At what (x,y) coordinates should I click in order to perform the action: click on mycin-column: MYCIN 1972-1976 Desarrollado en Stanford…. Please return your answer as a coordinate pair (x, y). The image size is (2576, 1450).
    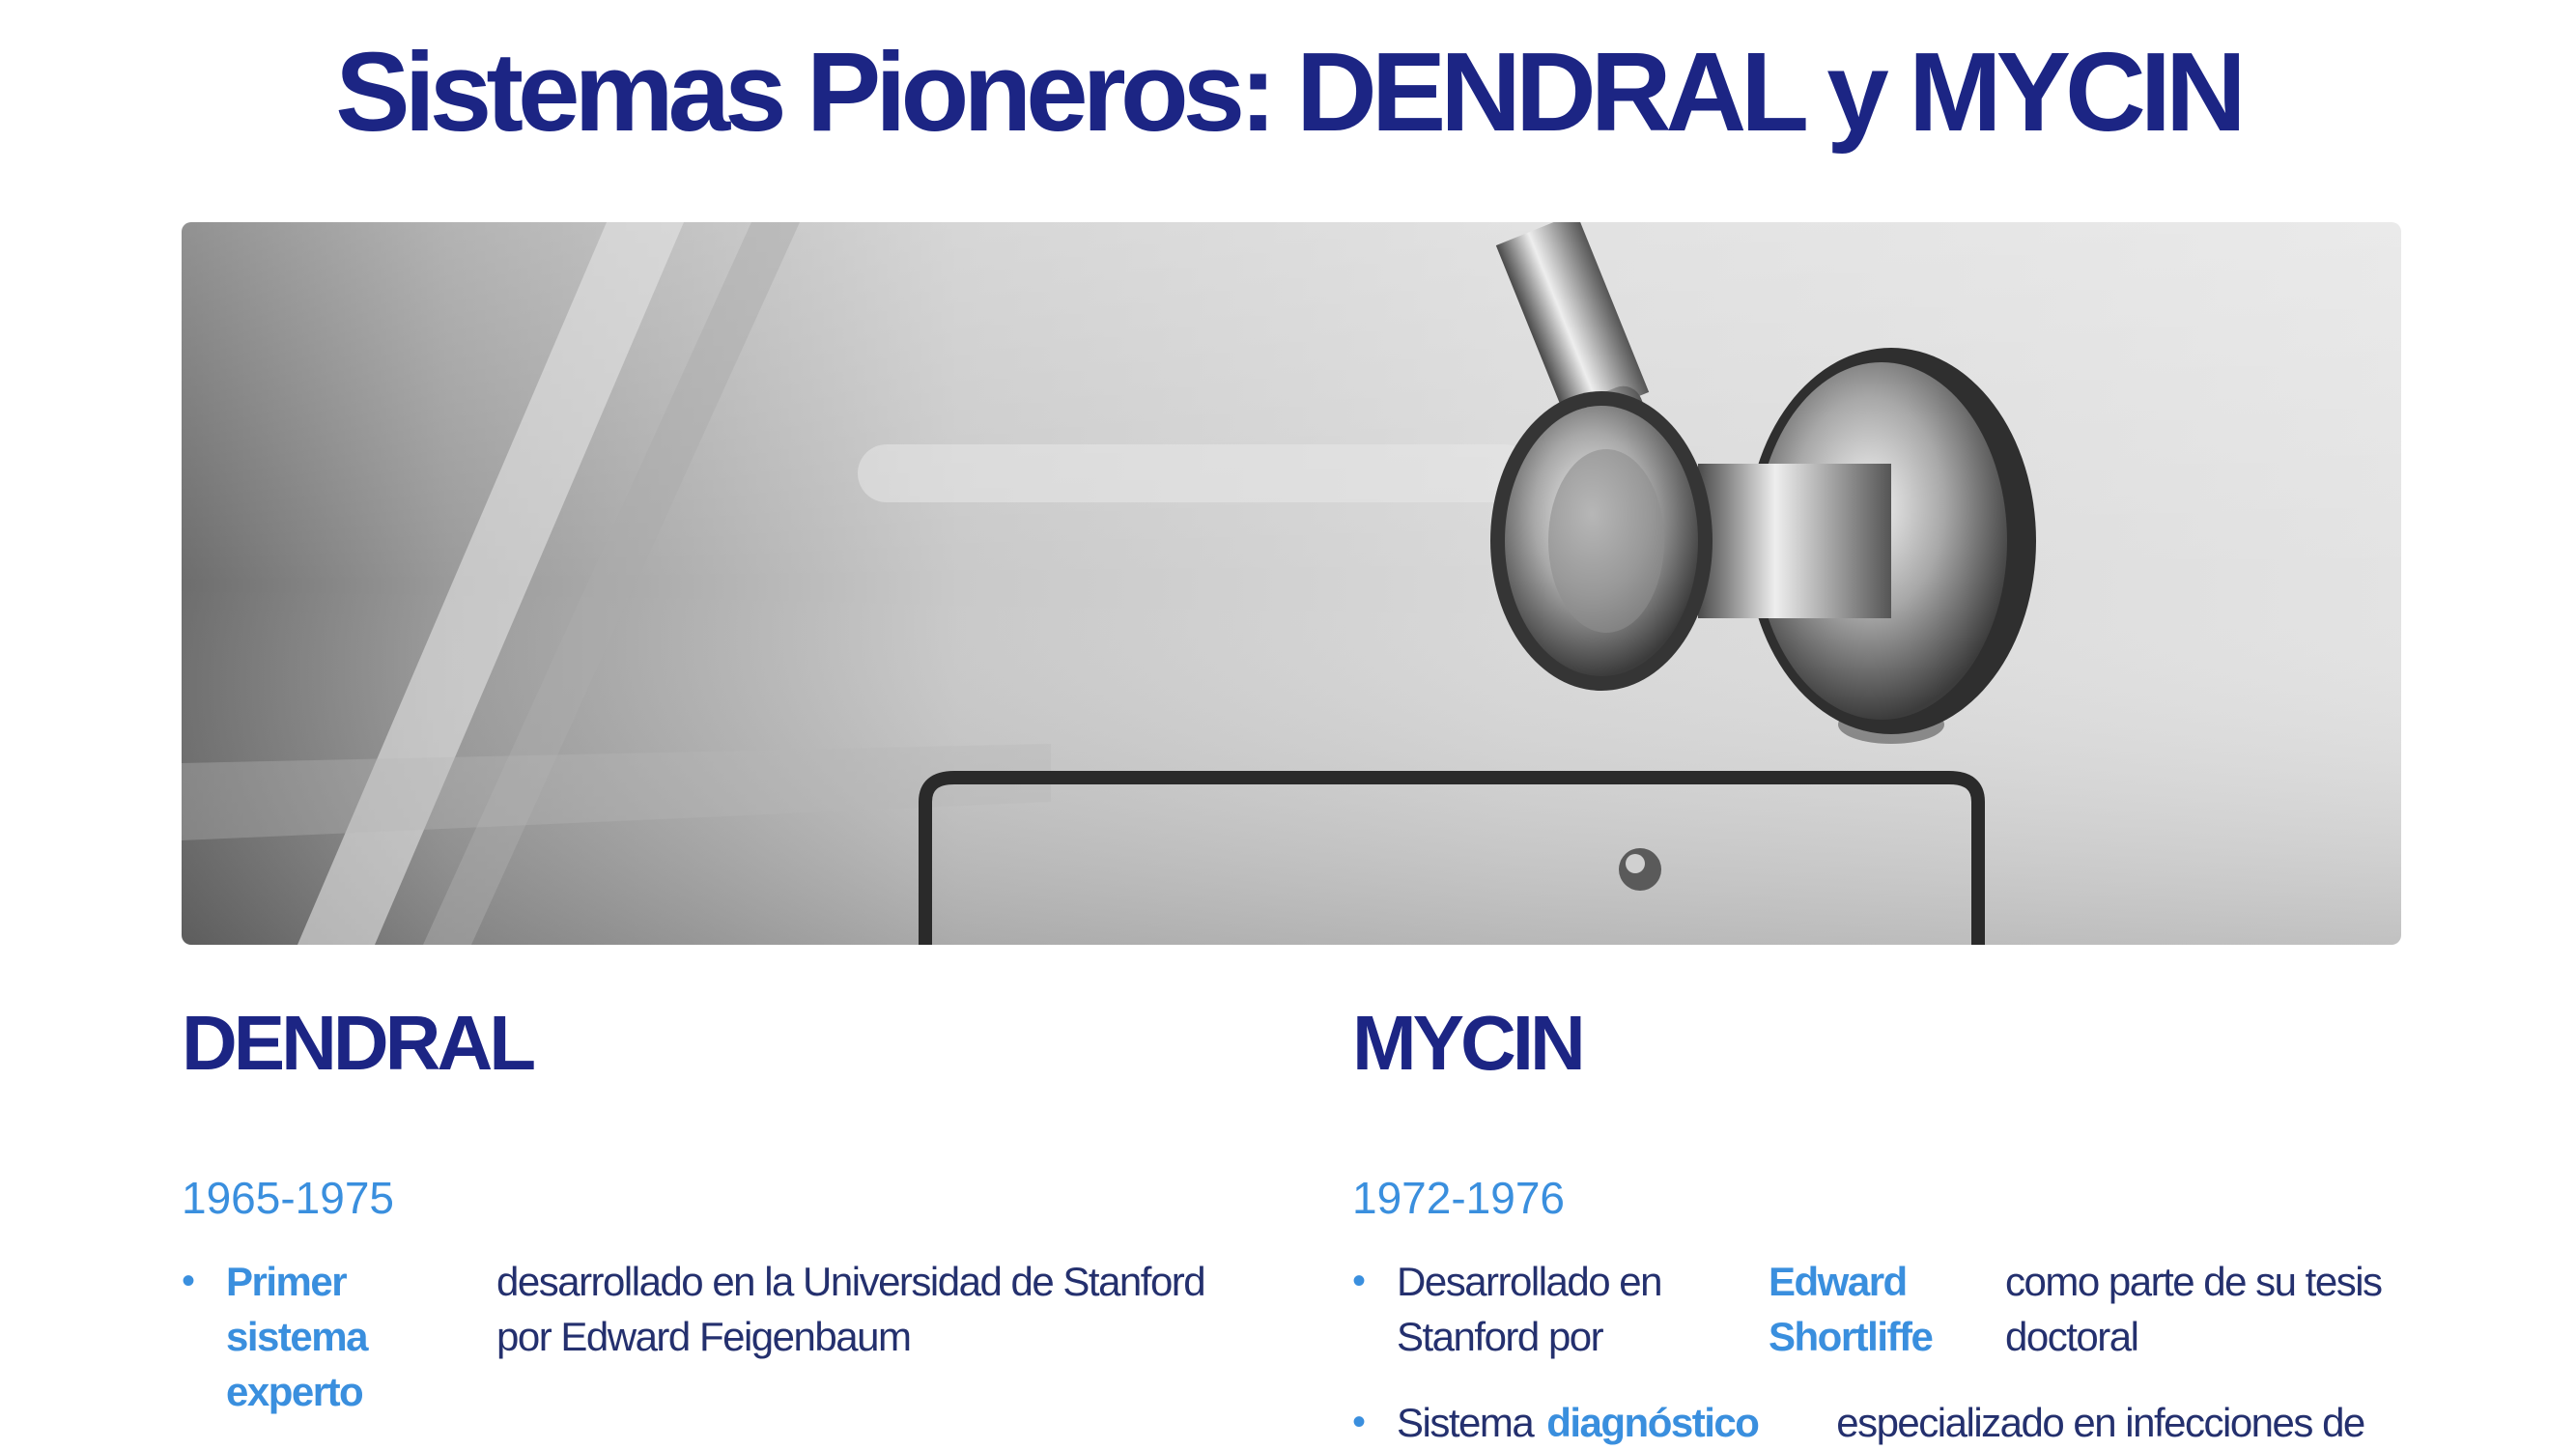
    Looking at the image, I should click on (1893, 1222).